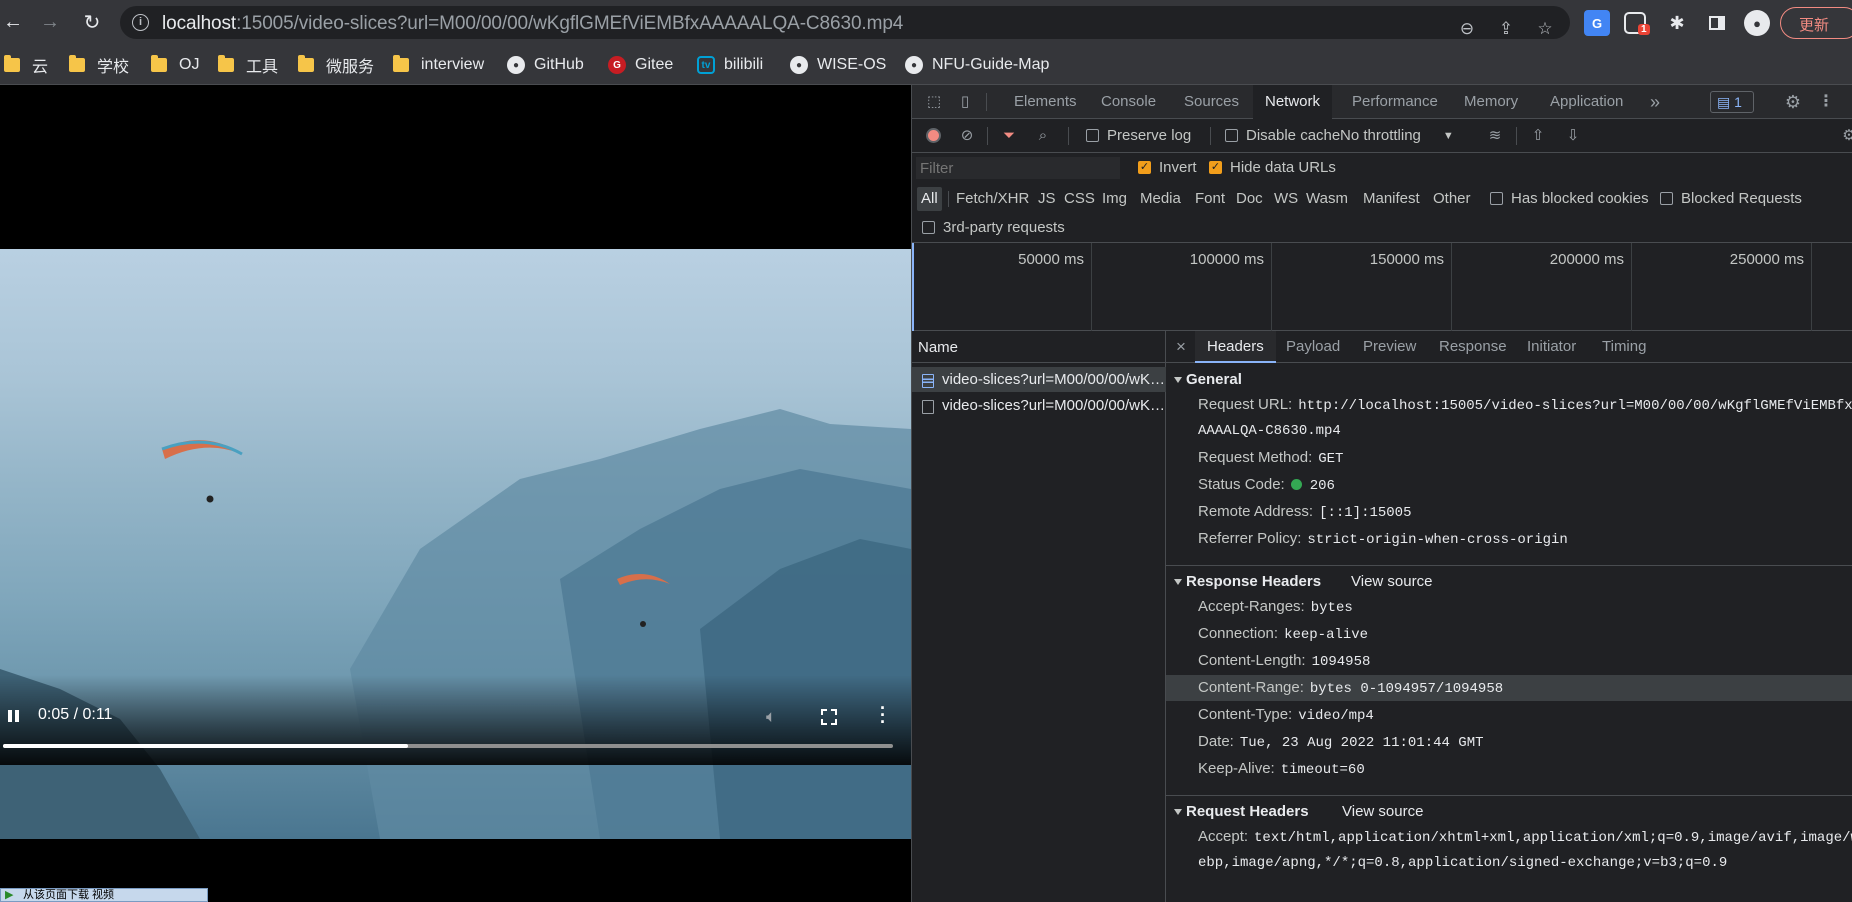 This screenshot has height=902, width=1852. I want to click on customize-menu-icon: ⋮, so click(1826, 102).